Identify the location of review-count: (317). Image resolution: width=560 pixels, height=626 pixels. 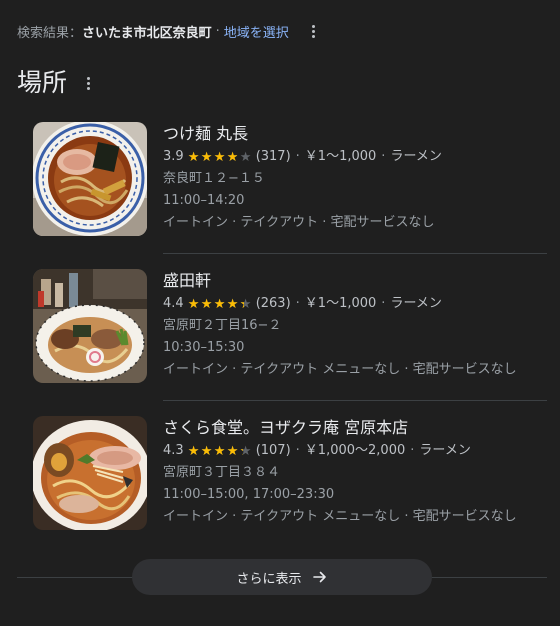
(273, 156).